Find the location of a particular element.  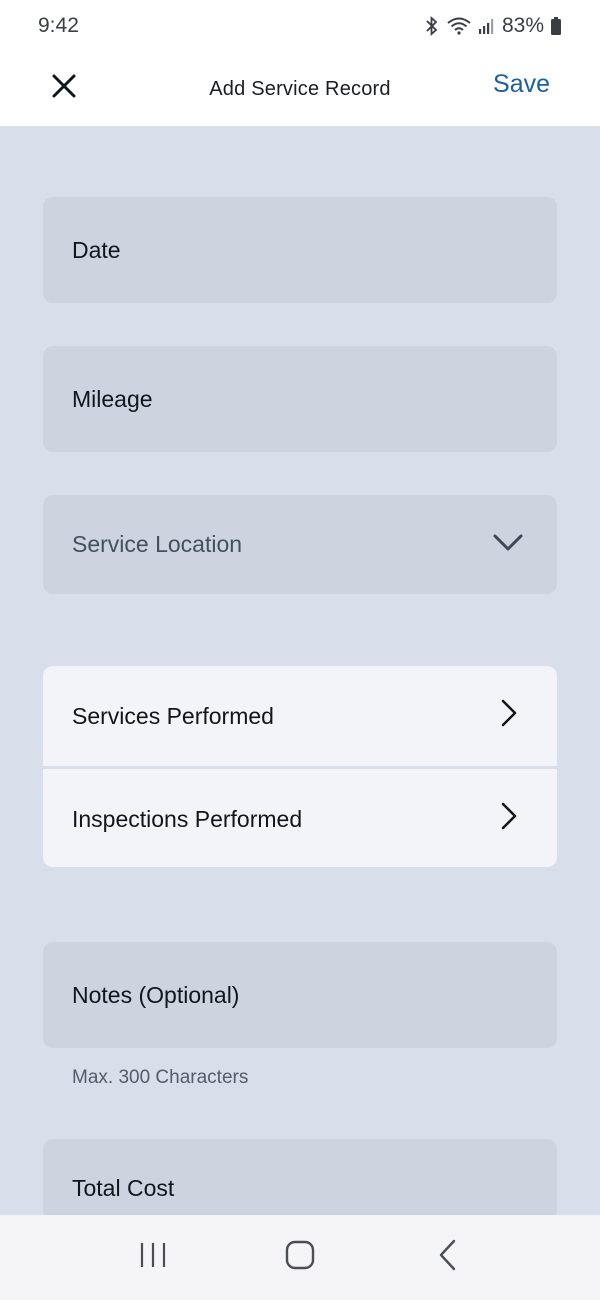

bluetooth-icon is located at coordinates (432, 26).